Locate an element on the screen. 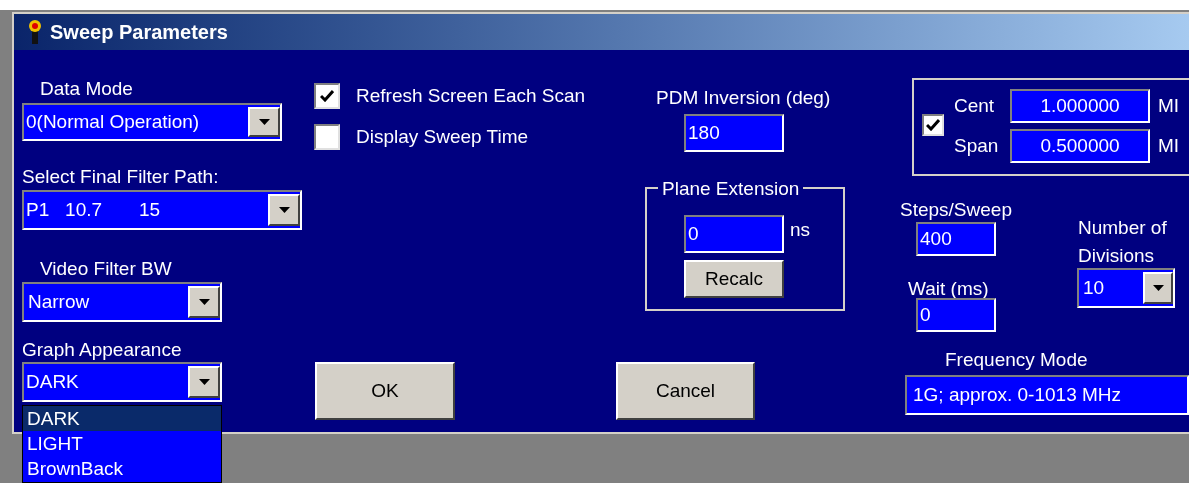  recalc-button: Recalc is located at coordinates (734, 279).